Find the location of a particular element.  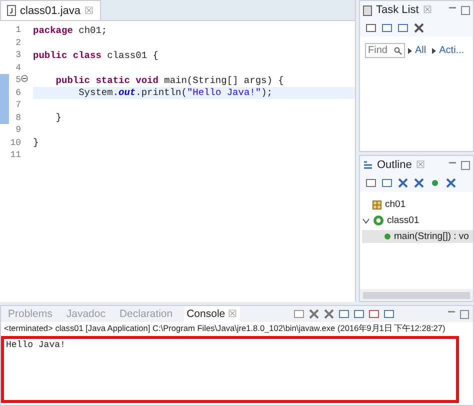

outline-icon is located at coordinates (368, 165).